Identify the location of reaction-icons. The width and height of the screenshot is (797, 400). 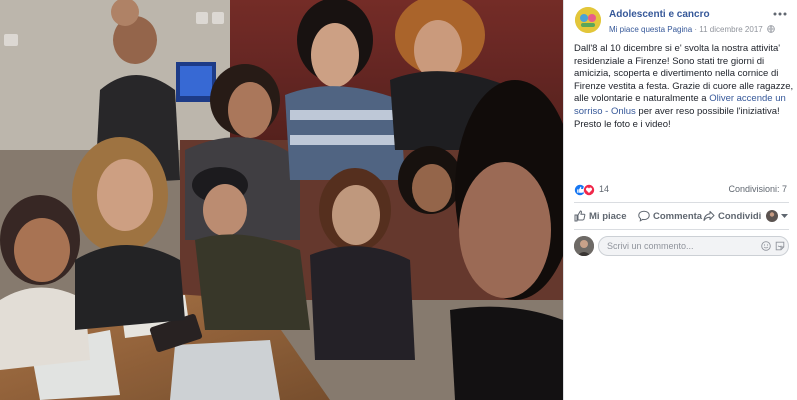
(586, 190).